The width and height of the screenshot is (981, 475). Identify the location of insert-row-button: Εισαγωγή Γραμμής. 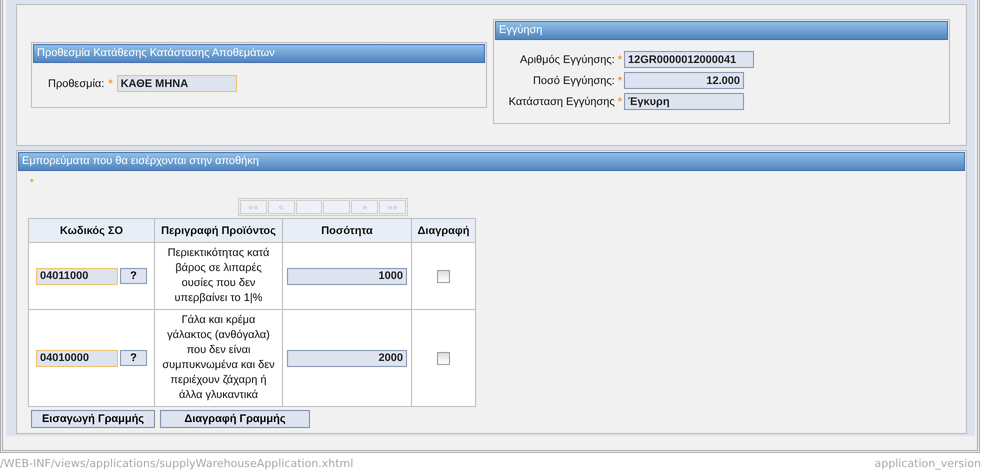
(93, 419).